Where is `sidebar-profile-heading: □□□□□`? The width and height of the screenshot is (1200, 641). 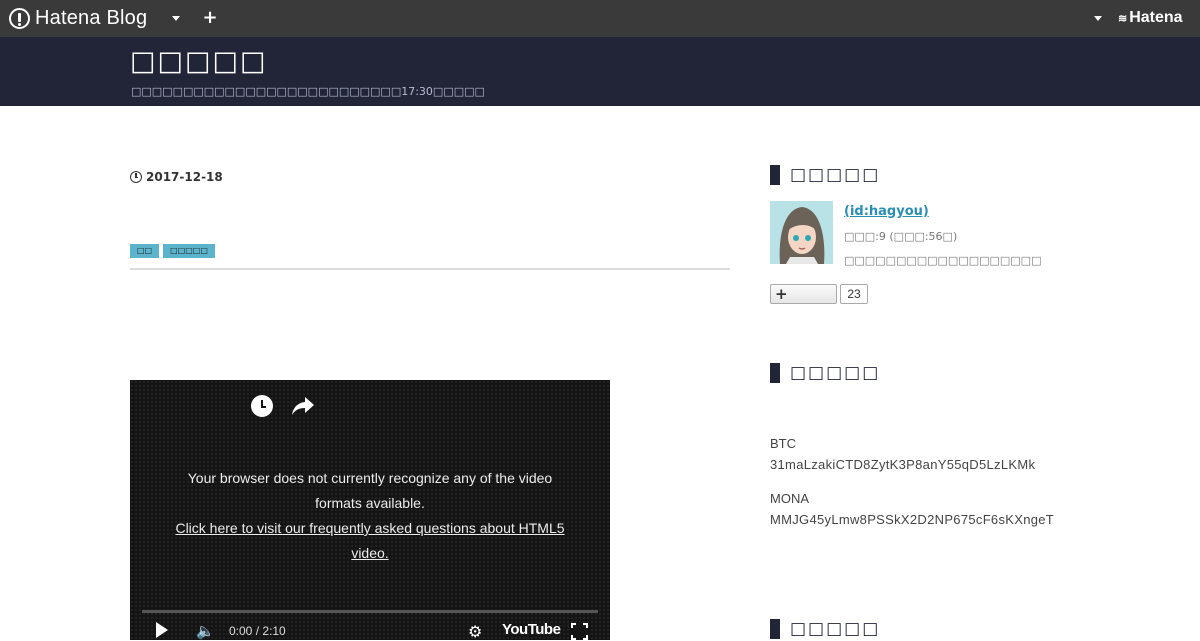 sidebar-profile-heading: □□□□□ is located at coordinates (825, 175).